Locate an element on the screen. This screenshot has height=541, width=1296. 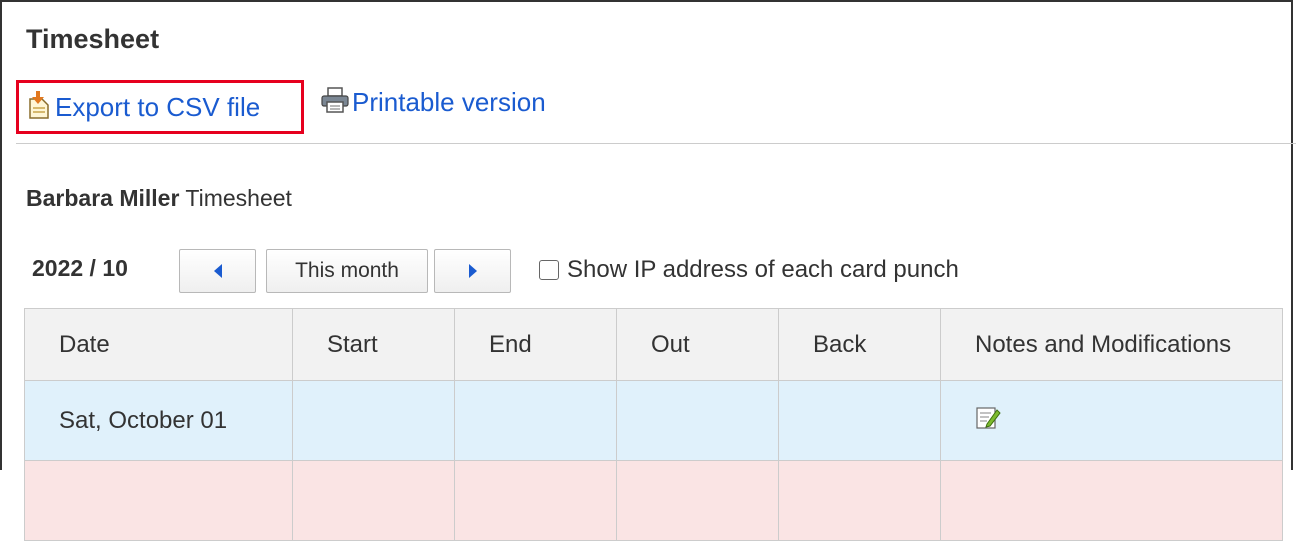
page-title: Timesheet is located at coordinates (93, 39).